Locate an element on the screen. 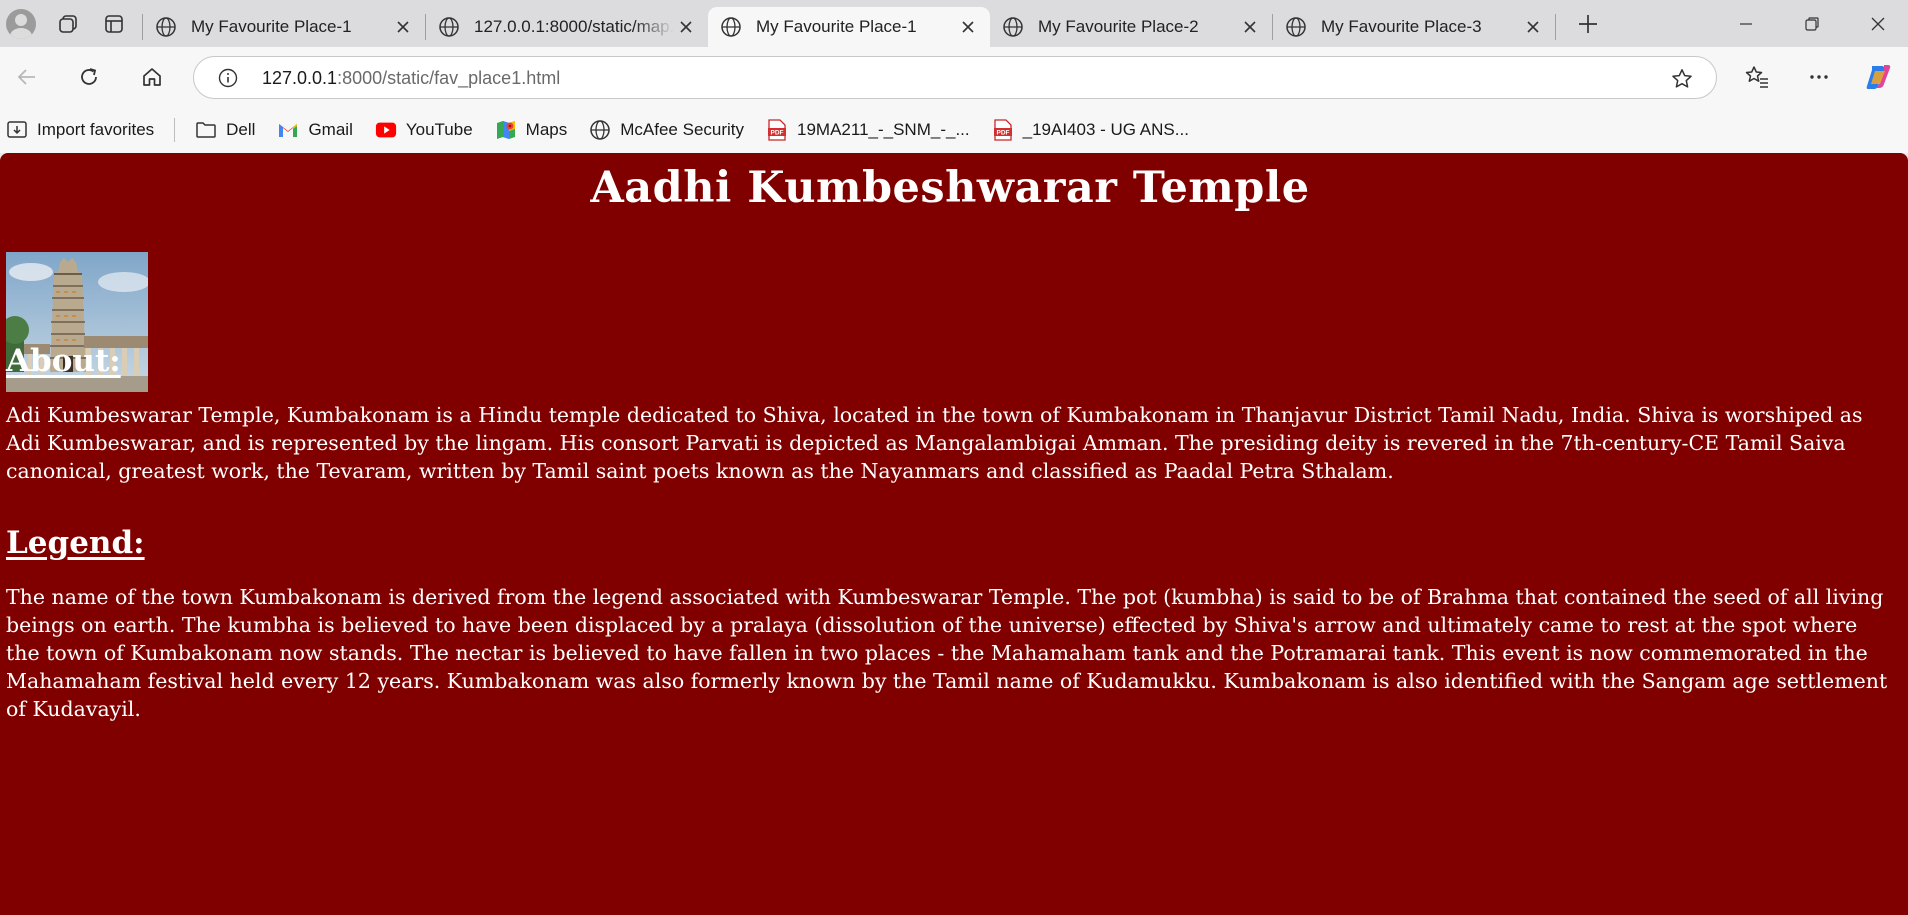  tab-fav-place-1: My Favourite Place-1 is located at coordinates (284, 27).